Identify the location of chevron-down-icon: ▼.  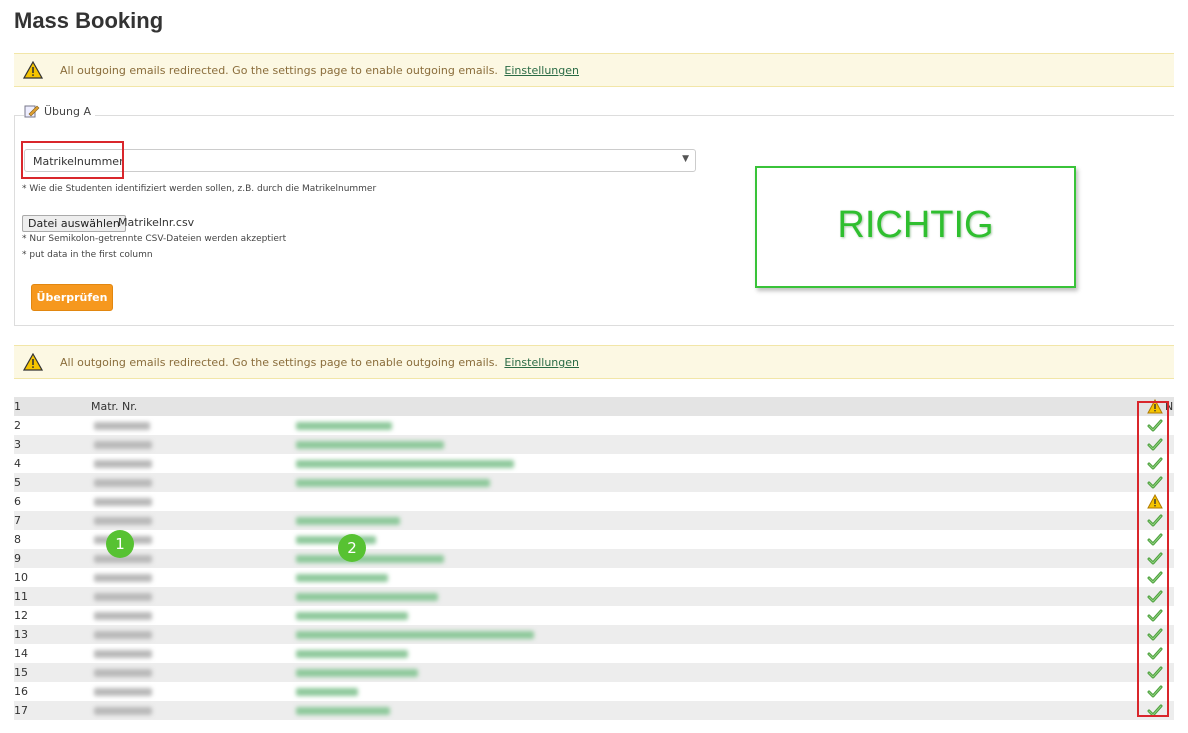
(685, 159).